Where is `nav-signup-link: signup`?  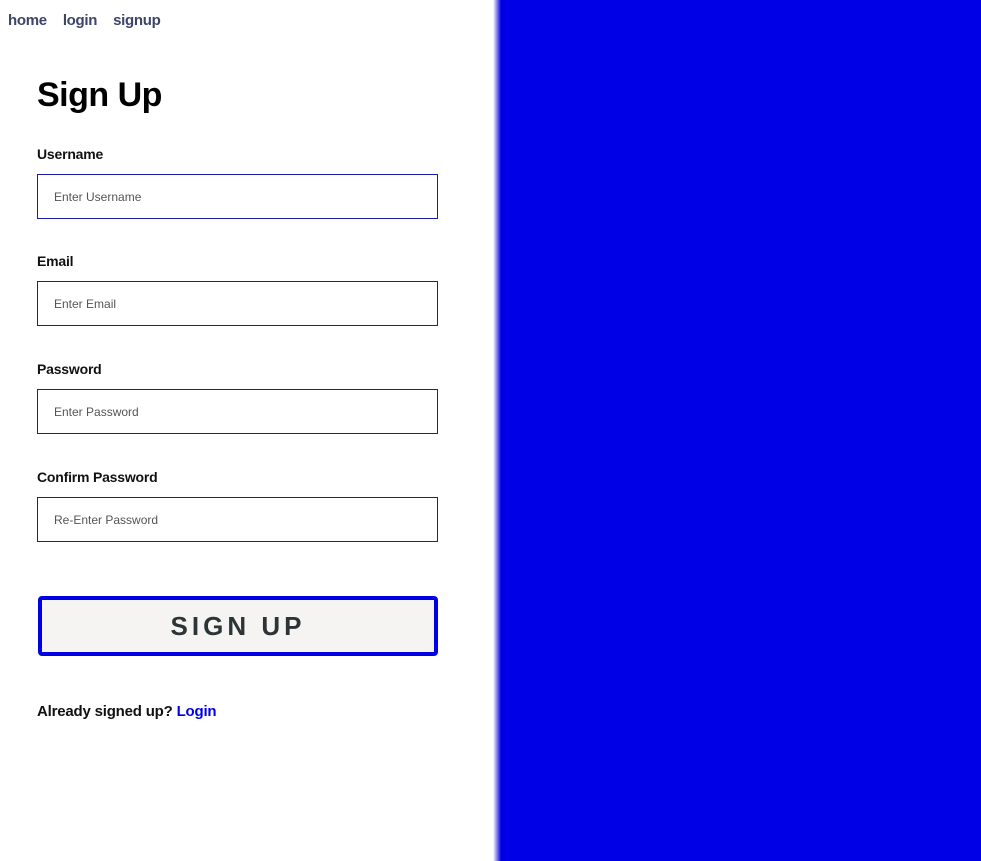 nav-signup-link: signup is located at coordinates (137, 20).